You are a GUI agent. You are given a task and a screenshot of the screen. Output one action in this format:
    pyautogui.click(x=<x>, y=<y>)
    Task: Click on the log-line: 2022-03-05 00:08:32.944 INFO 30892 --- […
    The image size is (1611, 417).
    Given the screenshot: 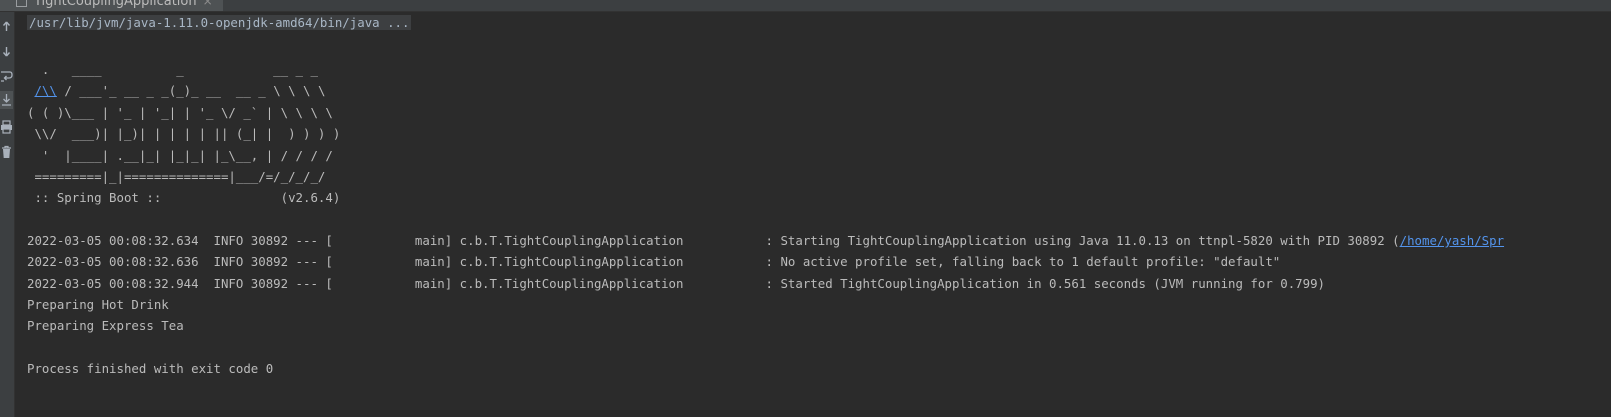 What is the action you would take?
    pyautogui.click(x=676, y=283)
    